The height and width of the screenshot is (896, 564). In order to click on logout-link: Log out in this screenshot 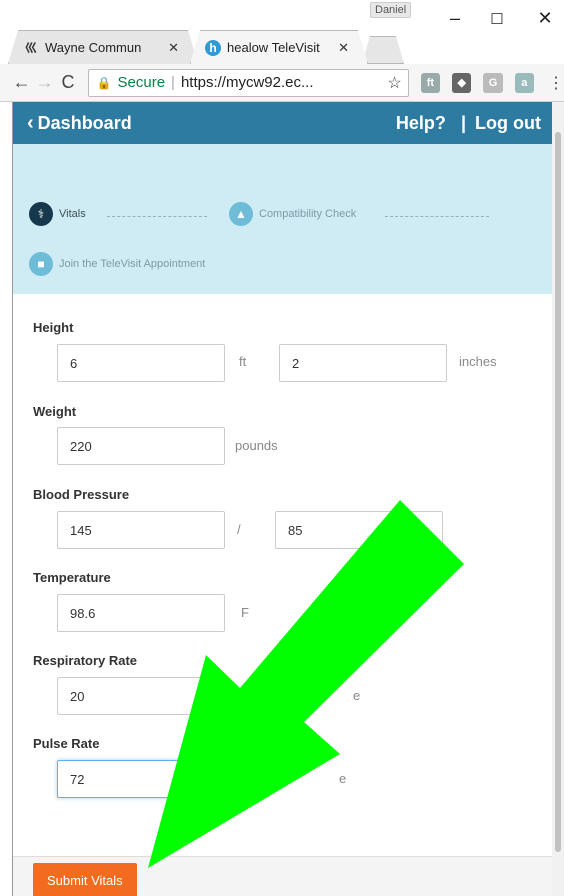, I will do `click(508, 123)`.